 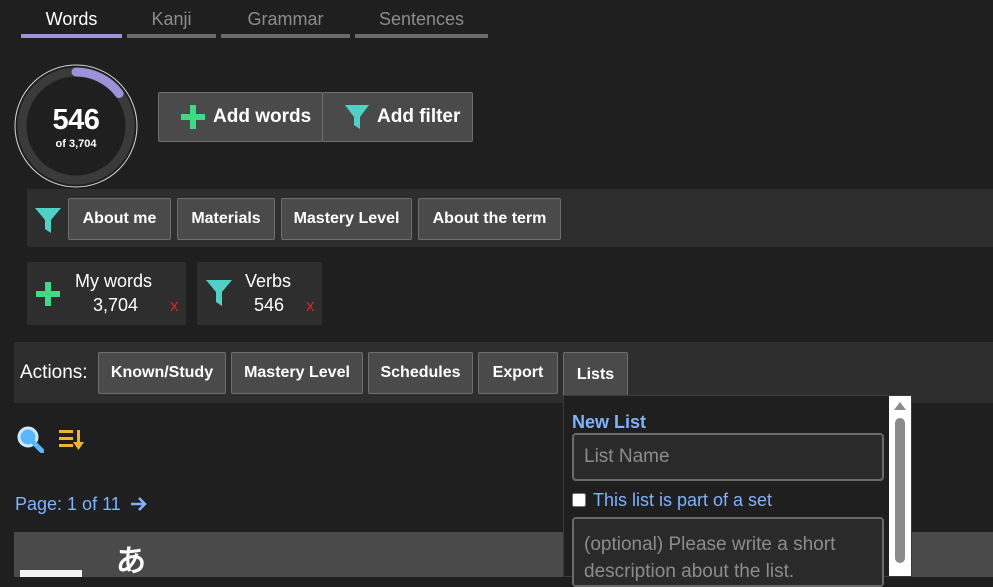 I want to click on known-study-button: Known/Study, so click(x=162, y=373).